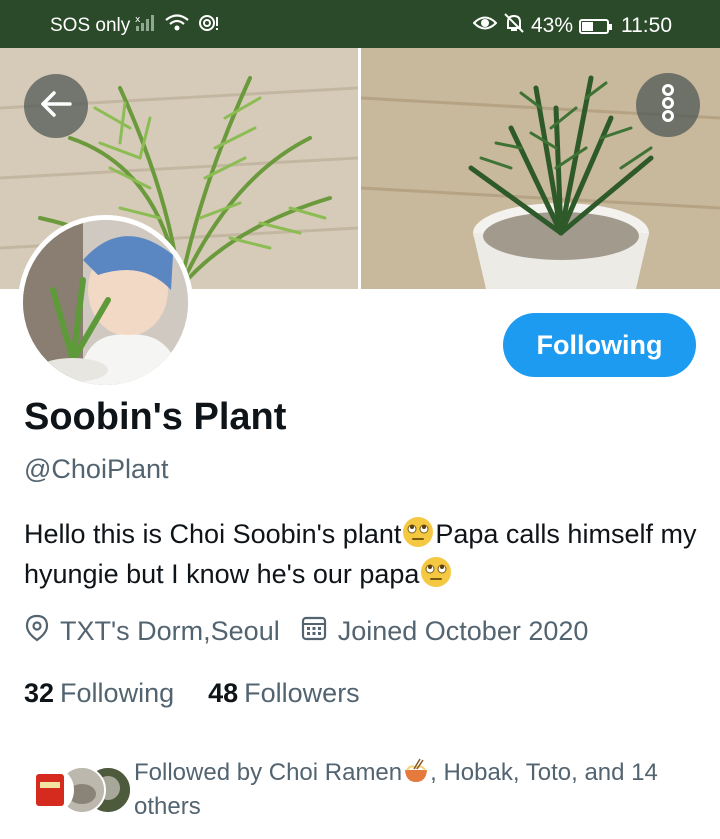 This screenshot has width=720, height=839. Describe the element at coordinates (50, 790) in the screenshot. I see `follower-avatar` at that location.